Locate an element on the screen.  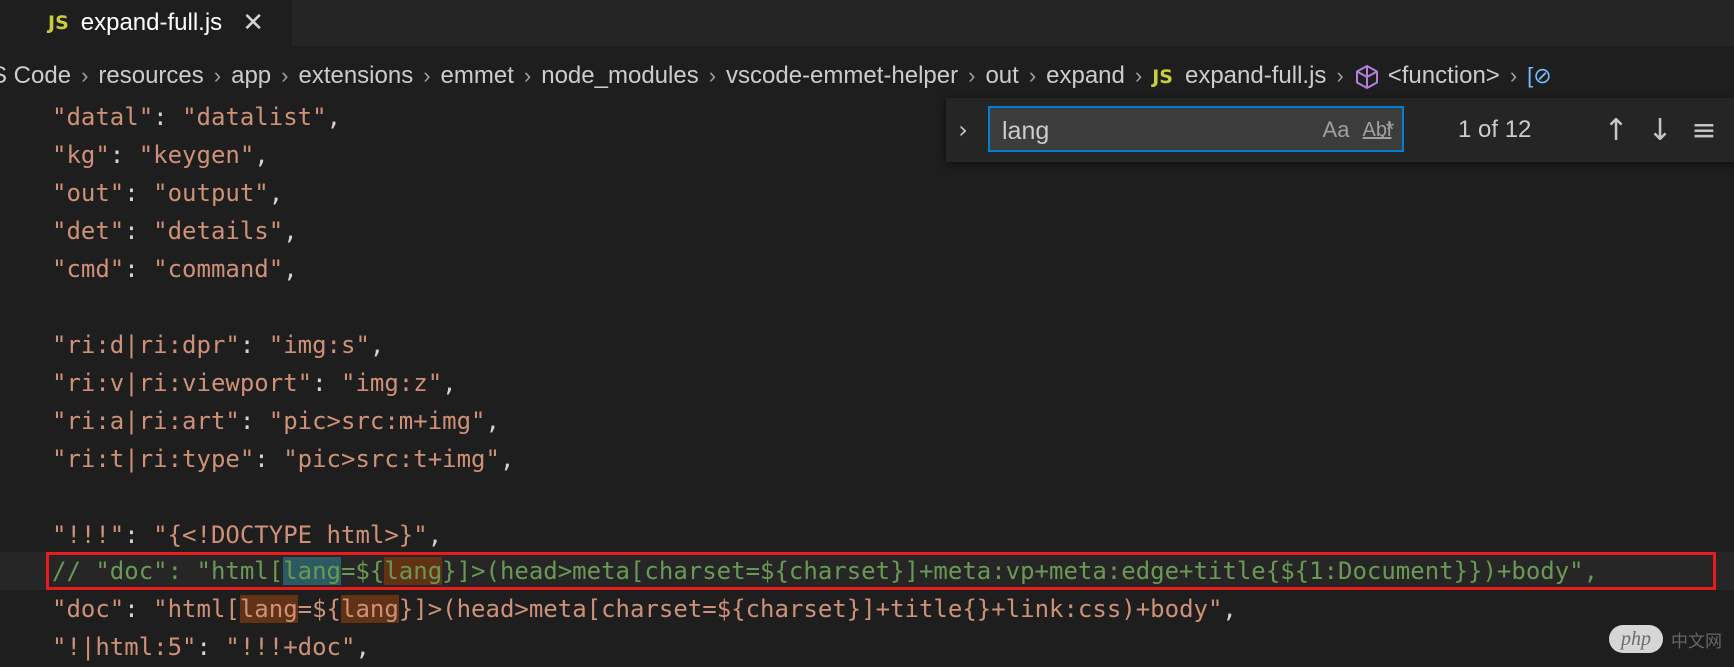
arrow-down-icon: ↓ is located at coordinates (1660, 130).